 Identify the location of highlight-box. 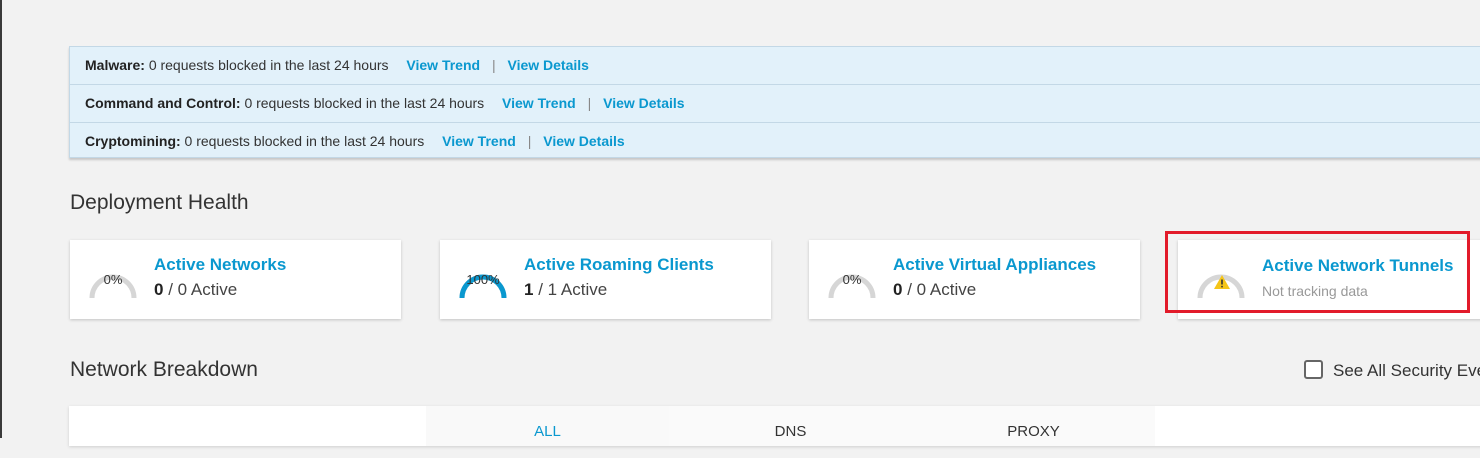
(1317, 272).